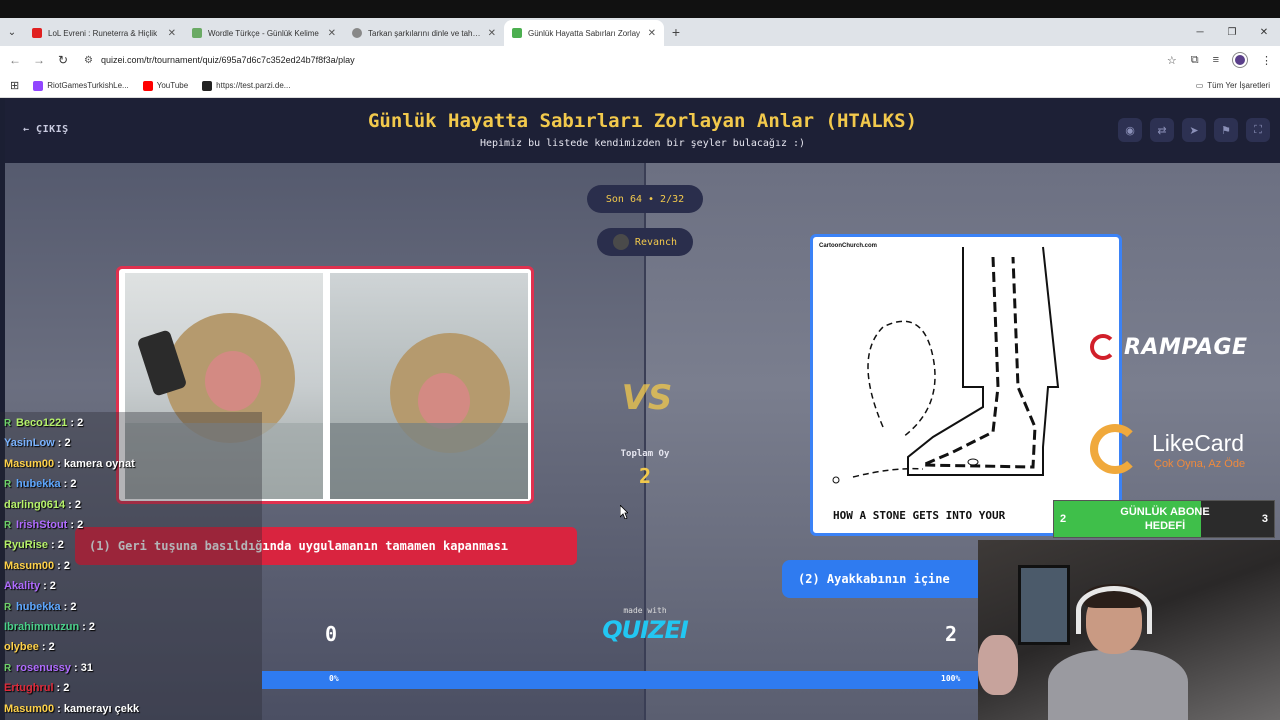  Describe the element at coordinates (22, 586) in the screenshot. I see `chat-username: Akality` at that location.